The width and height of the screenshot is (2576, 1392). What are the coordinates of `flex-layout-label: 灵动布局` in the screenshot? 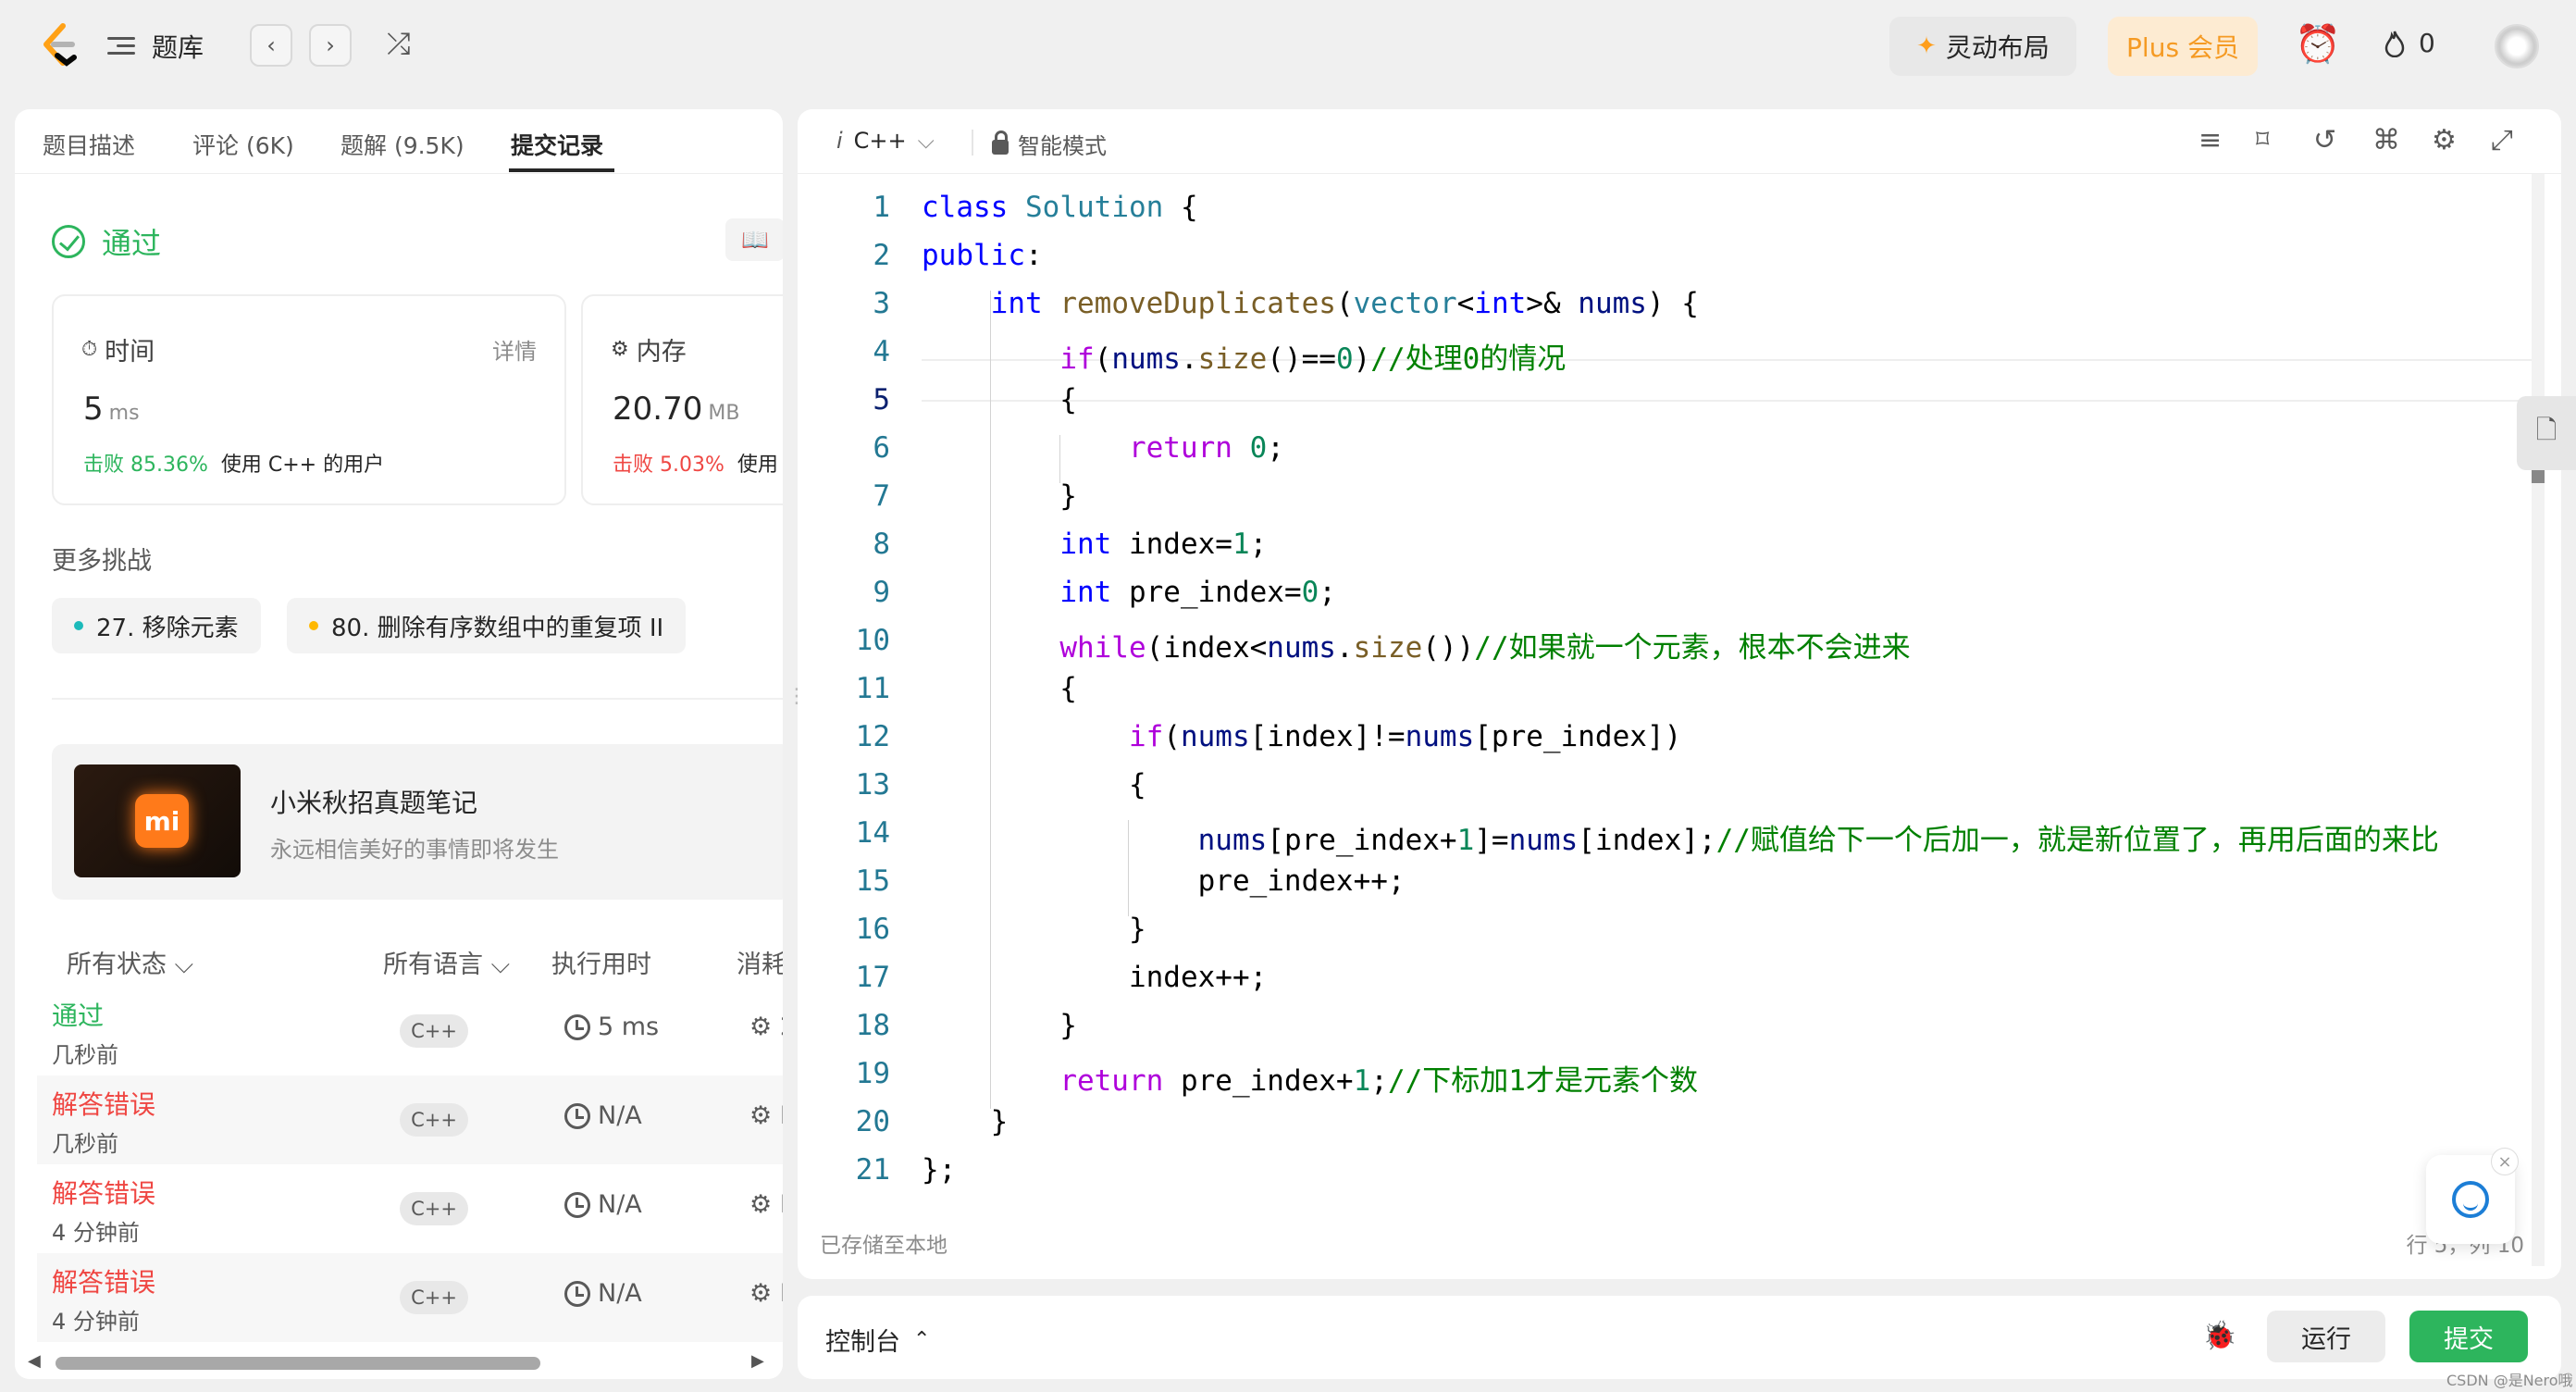 It's located at (1997, 47).